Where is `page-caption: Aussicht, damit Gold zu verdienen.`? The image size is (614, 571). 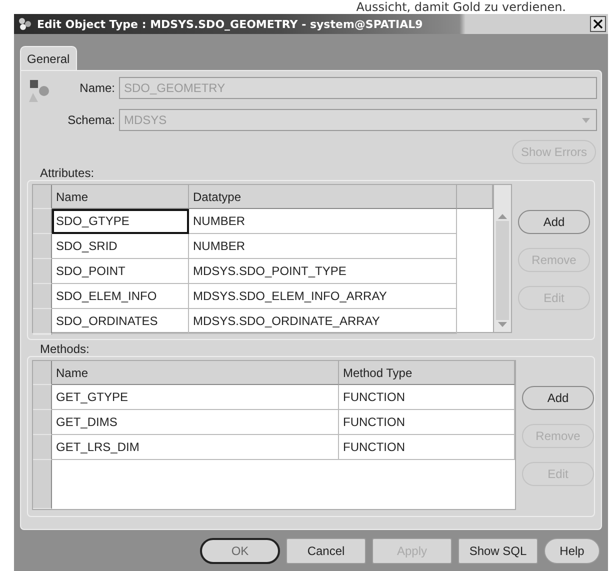
page-caption: Aussicht, damit Gold zu verdienen. is located at coordinates (461, 7).